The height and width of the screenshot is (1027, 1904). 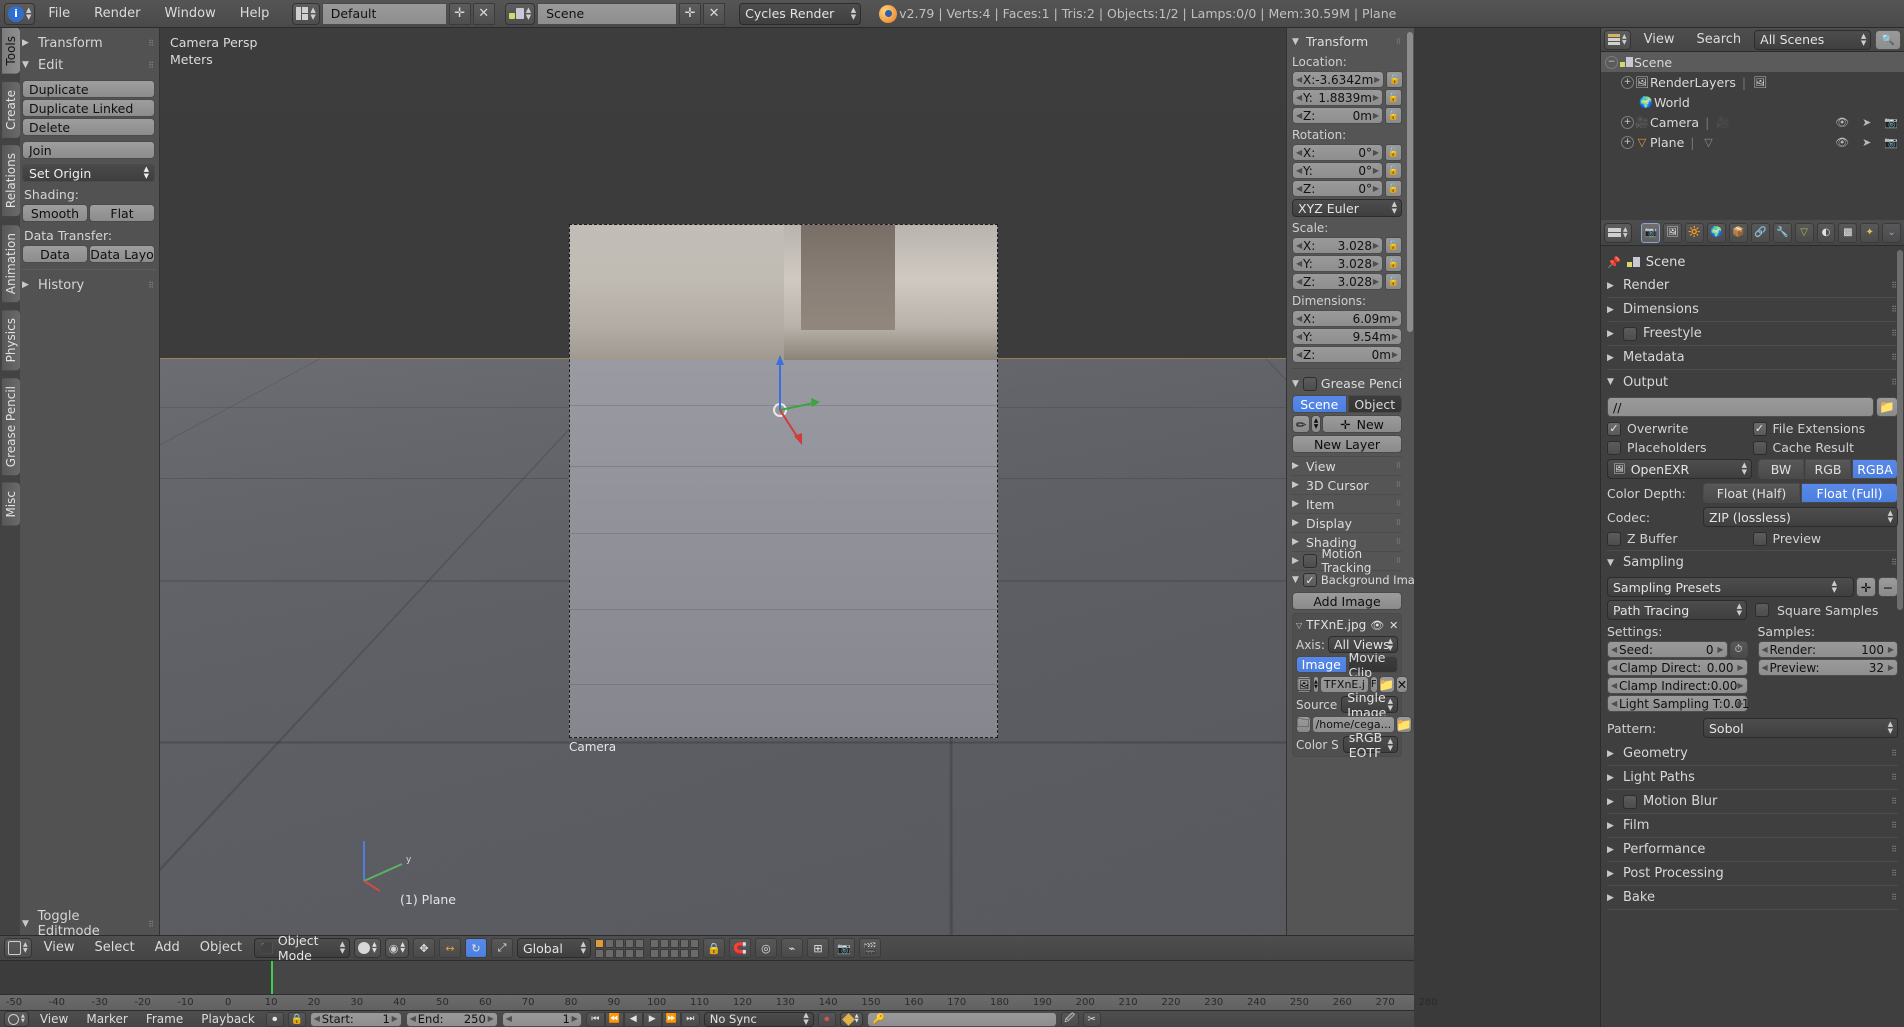 What do you see at coordinates (18, 948) in the screenshot?
I see `editor-type-selector-3dview: ▲ ▼` at bounding box center [18, 948].